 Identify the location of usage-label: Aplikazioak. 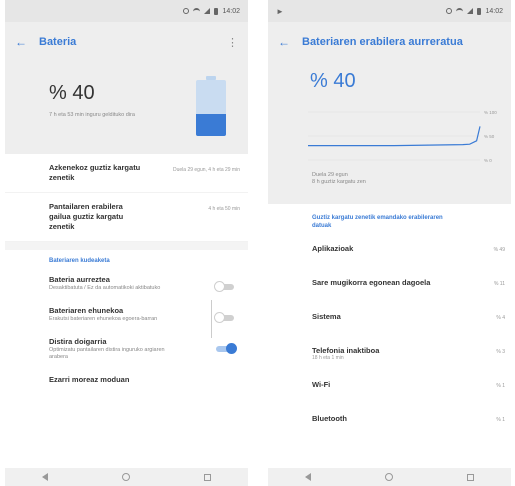
(333, 248).